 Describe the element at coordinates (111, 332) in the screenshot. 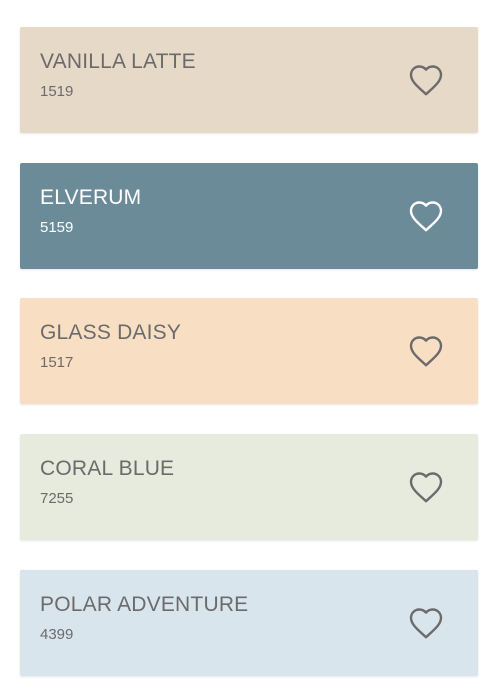

I see `color-name: GLASS DAISY` at that location.